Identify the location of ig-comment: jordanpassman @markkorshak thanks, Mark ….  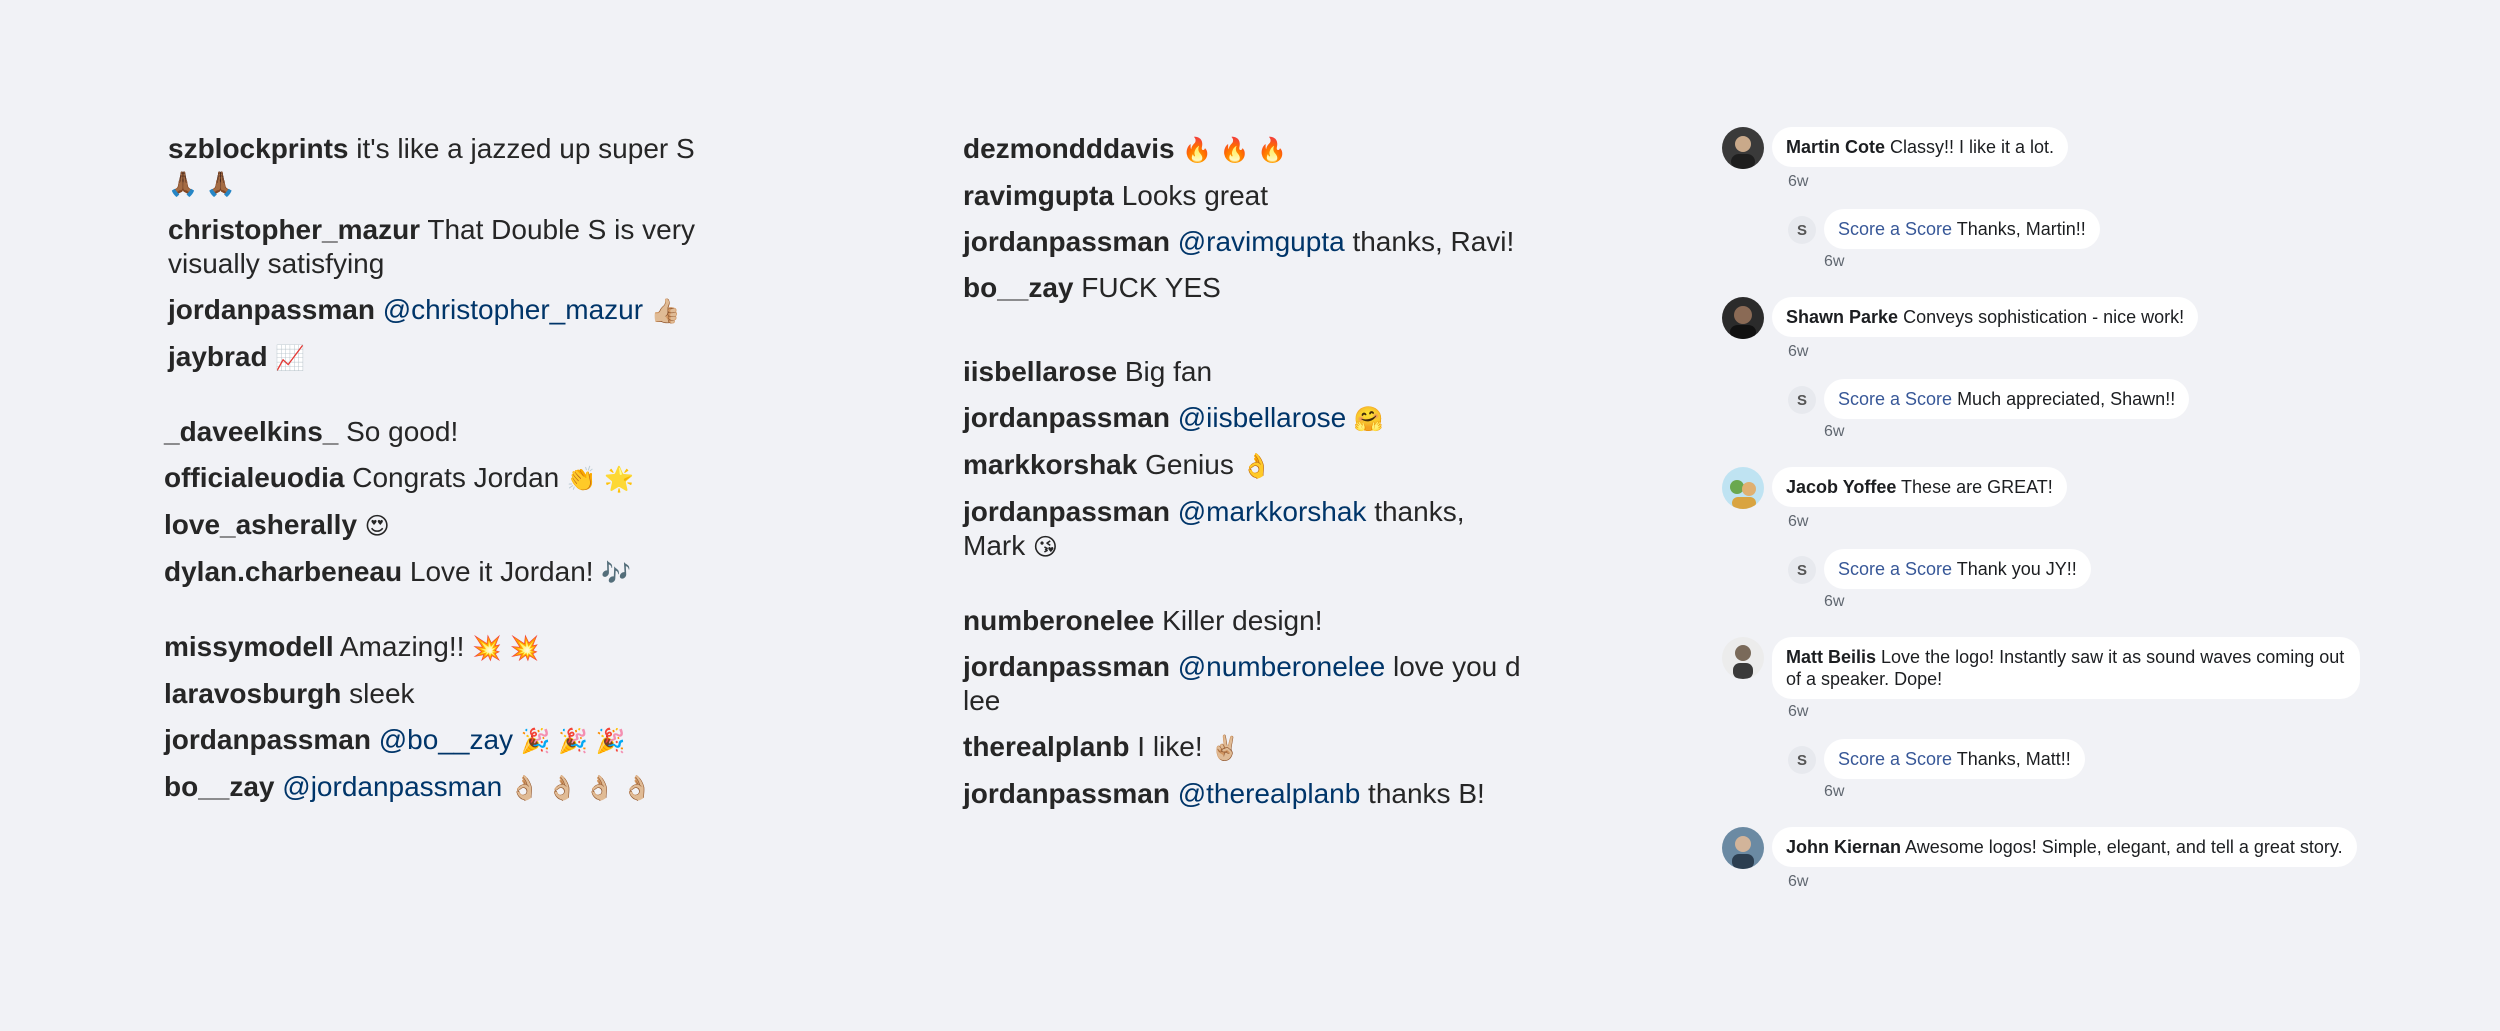
(1248, 529).